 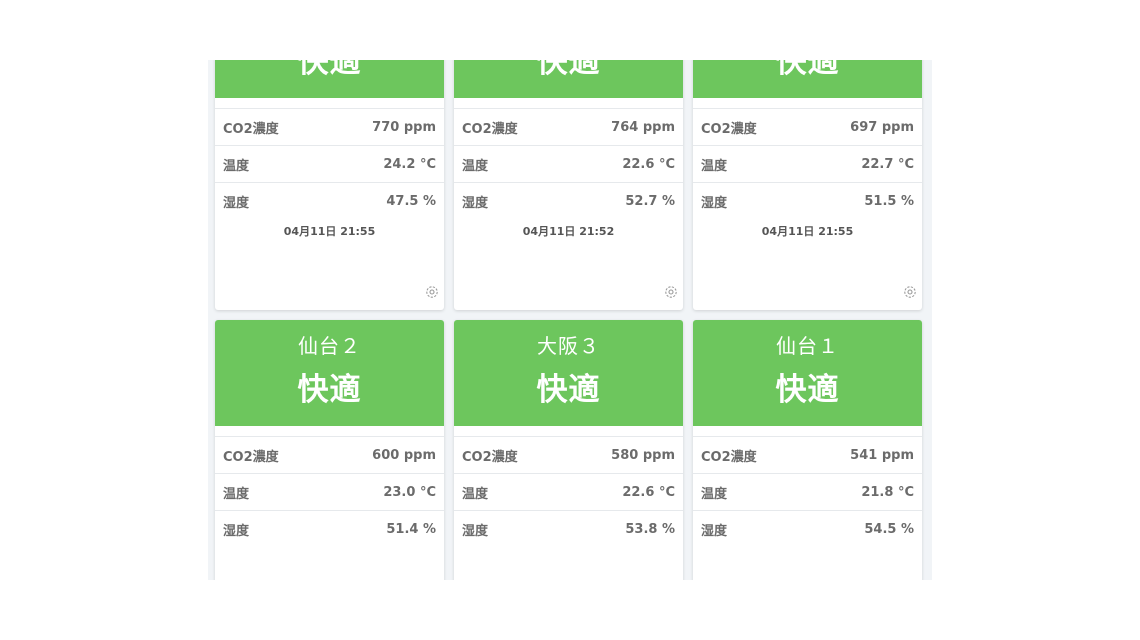 I want to click on co2-row: CO2濃度 541 ppm, so click(x=807, y=455).